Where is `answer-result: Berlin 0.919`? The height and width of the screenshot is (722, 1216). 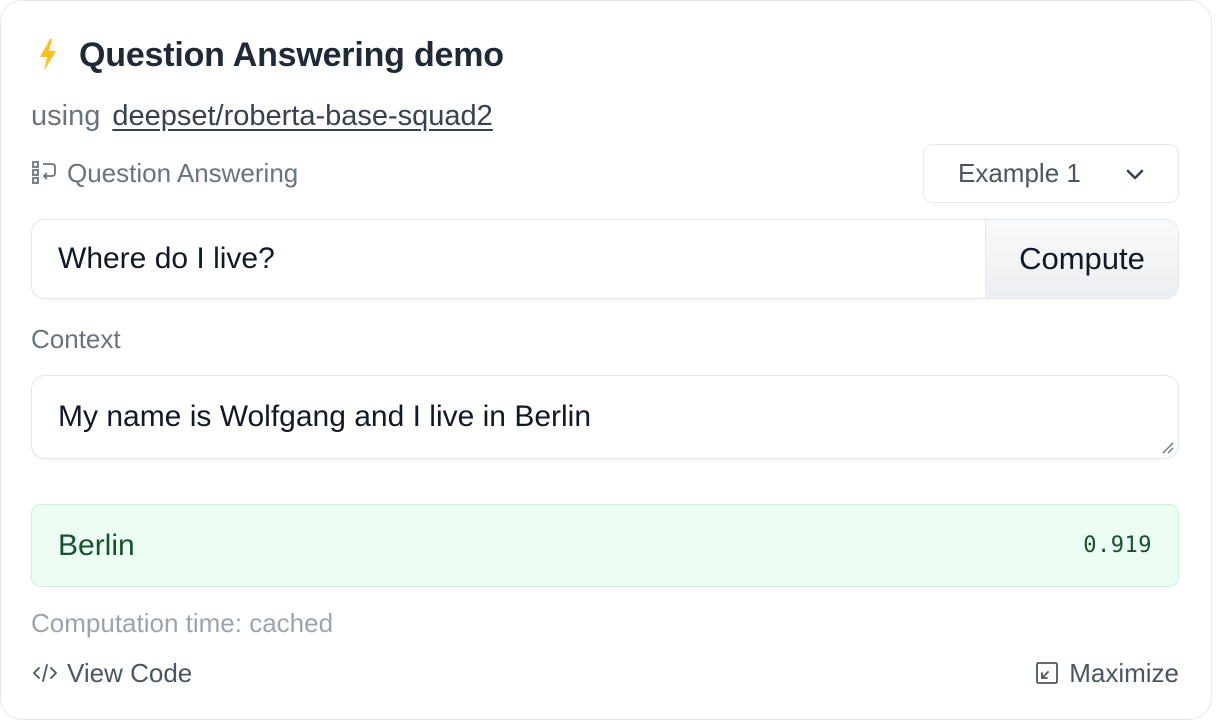
answer-result: Berlin 0.919 is located at coordinates (605, 545).